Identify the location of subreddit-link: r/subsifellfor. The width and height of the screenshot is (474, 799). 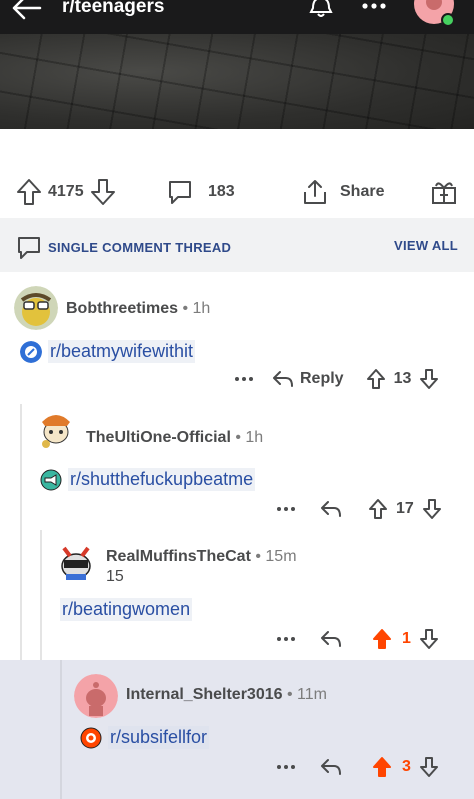
(159, 737).